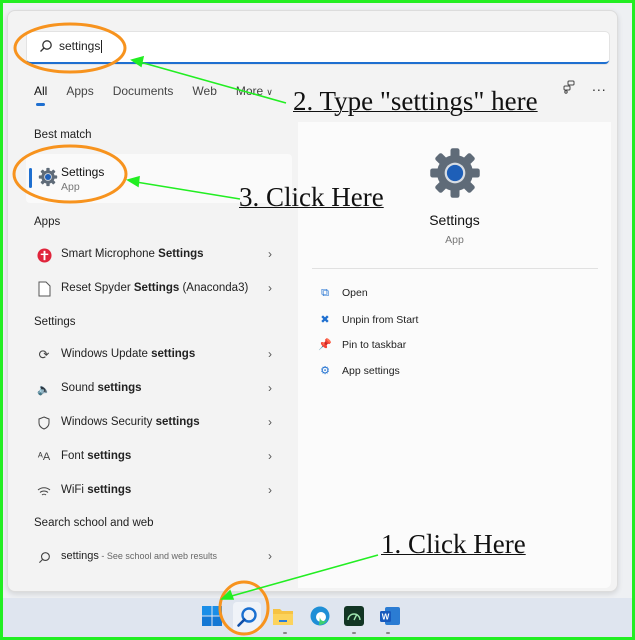  Describe the element at coordinates (325, 293) in the screenshot. I see `open-external-icon: ⧉` at that location.